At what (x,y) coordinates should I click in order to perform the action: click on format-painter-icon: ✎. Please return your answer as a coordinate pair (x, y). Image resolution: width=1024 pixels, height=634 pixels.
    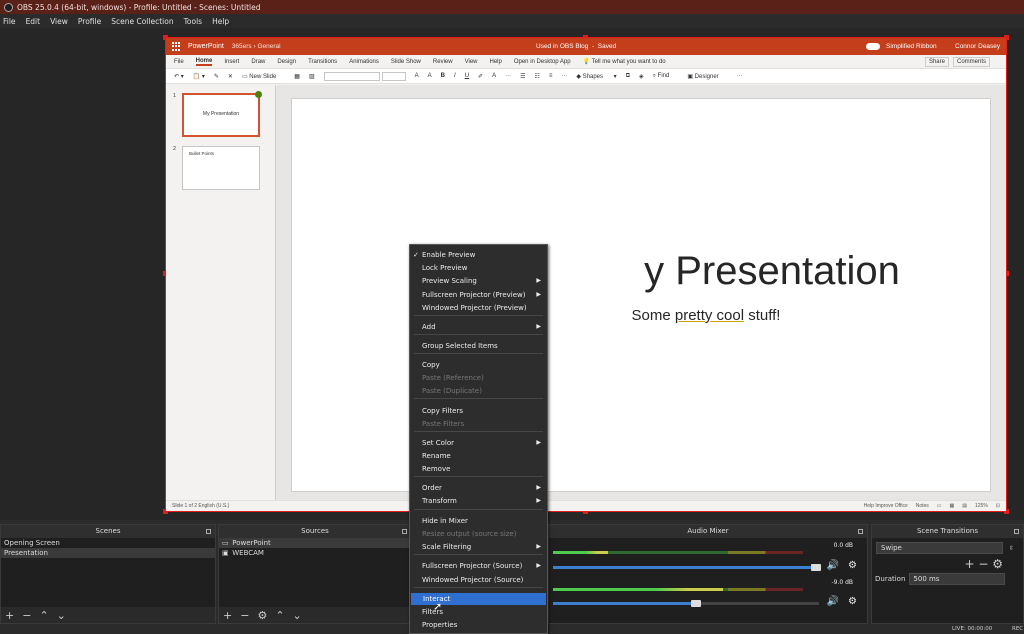
    Looking at the image, I should click on (216, 76).